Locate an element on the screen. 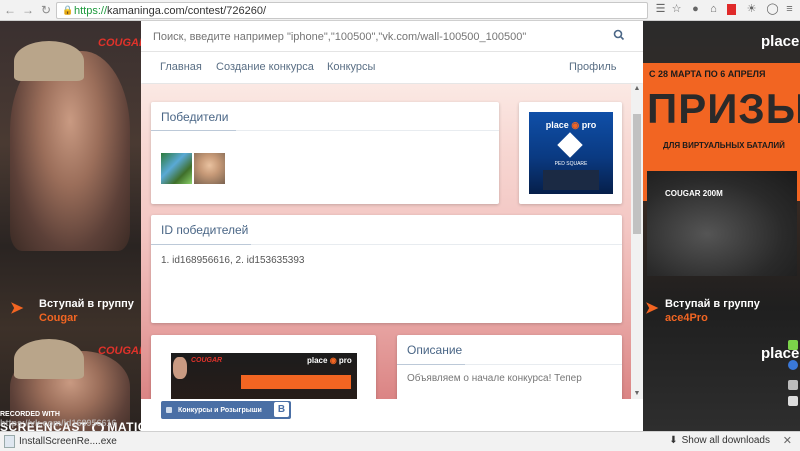  vk-widget-icon is located at coordinates (169, 410).